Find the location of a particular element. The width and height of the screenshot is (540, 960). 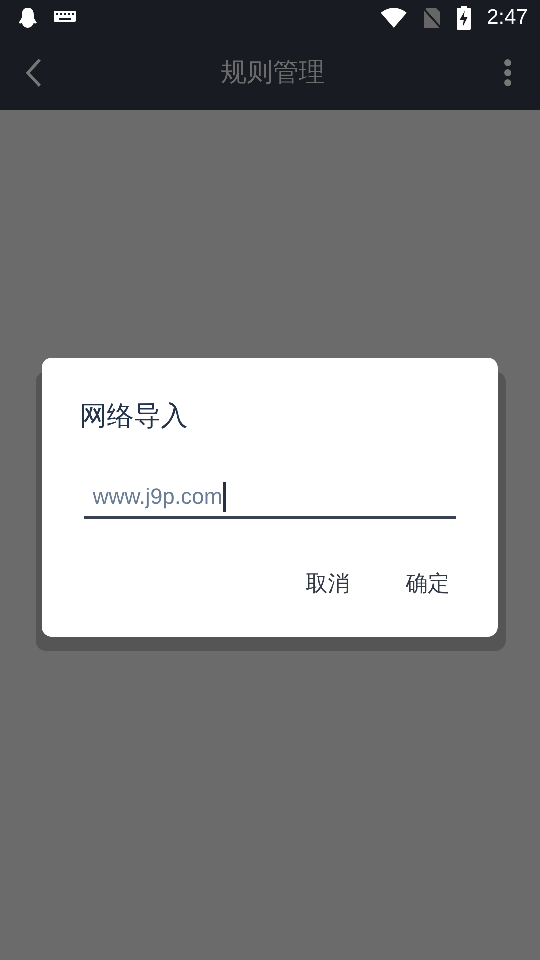

screen-title: 规则管理 is located at coordinates (273, 73).